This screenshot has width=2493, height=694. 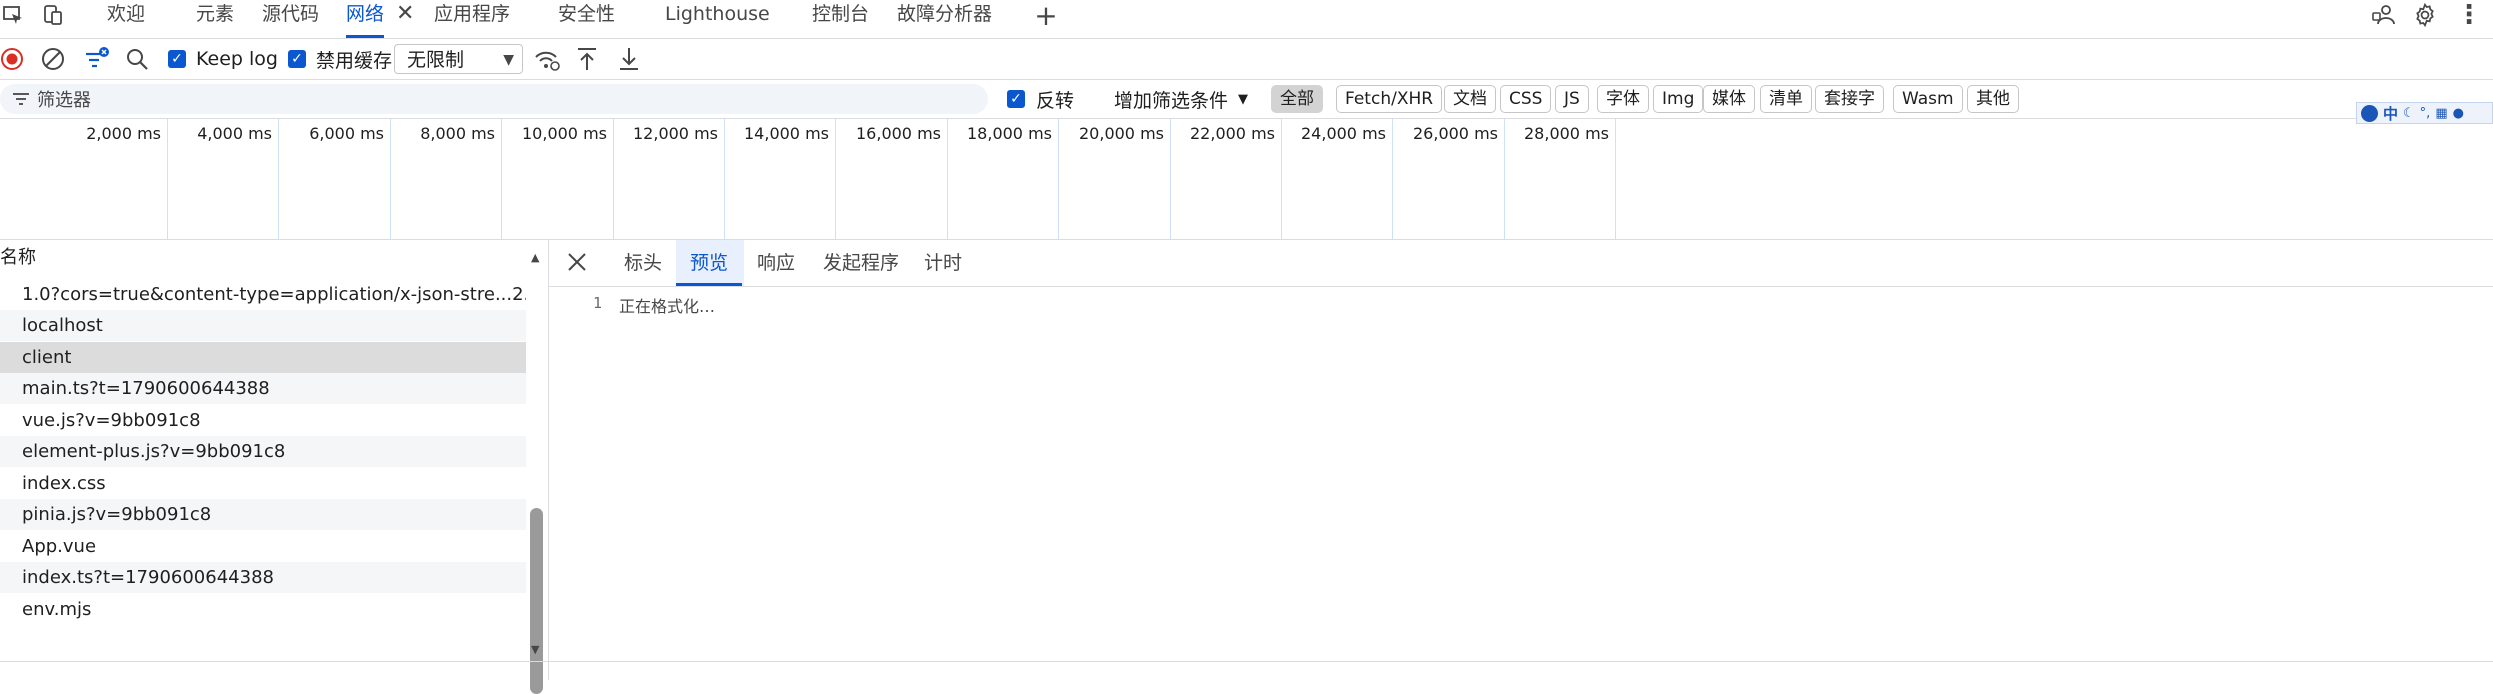 I want to click on filter-type-fetch-xhr: Fetch/XHR, so click(x=1389, y=99).